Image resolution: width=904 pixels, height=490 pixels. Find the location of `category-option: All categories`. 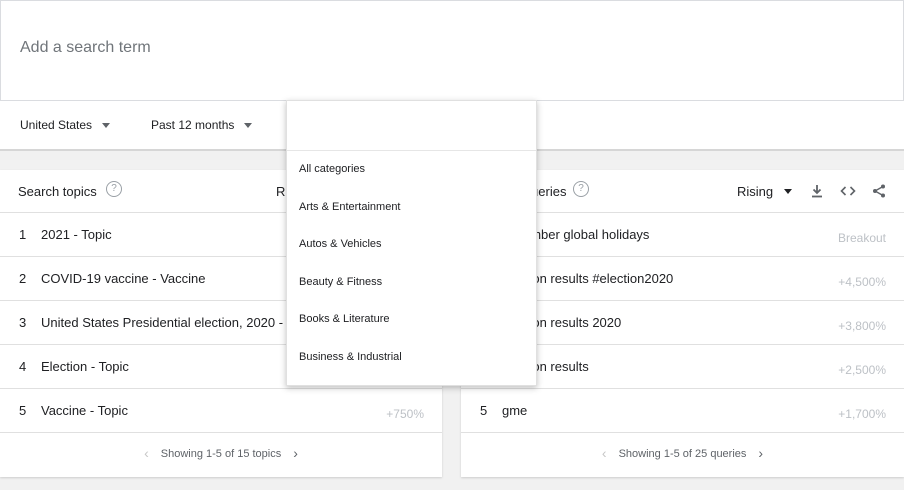

category-option: All categories is located at coordinates (411, 170).